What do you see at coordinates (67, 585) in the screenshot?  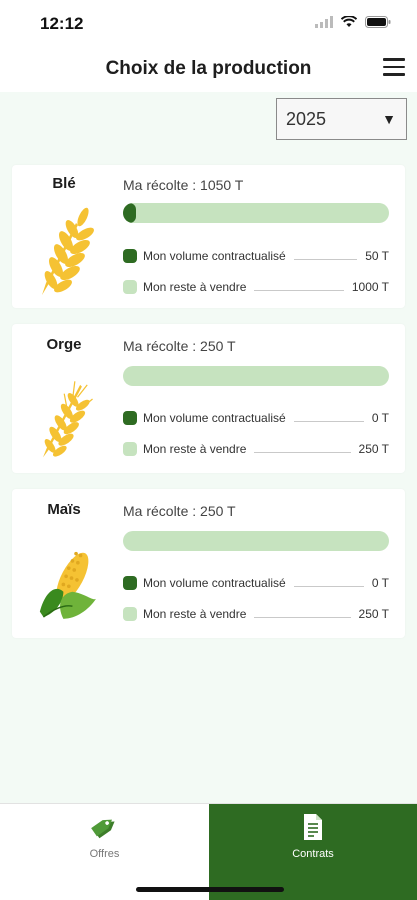 I see `corn-icon` at bounding box center [67, 585].